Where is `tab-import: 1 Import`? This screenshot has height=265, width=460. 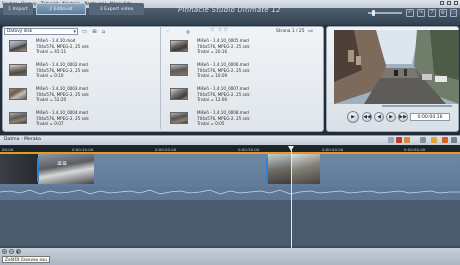 tab-import: 1 Import is located at coordinates (18, 9).